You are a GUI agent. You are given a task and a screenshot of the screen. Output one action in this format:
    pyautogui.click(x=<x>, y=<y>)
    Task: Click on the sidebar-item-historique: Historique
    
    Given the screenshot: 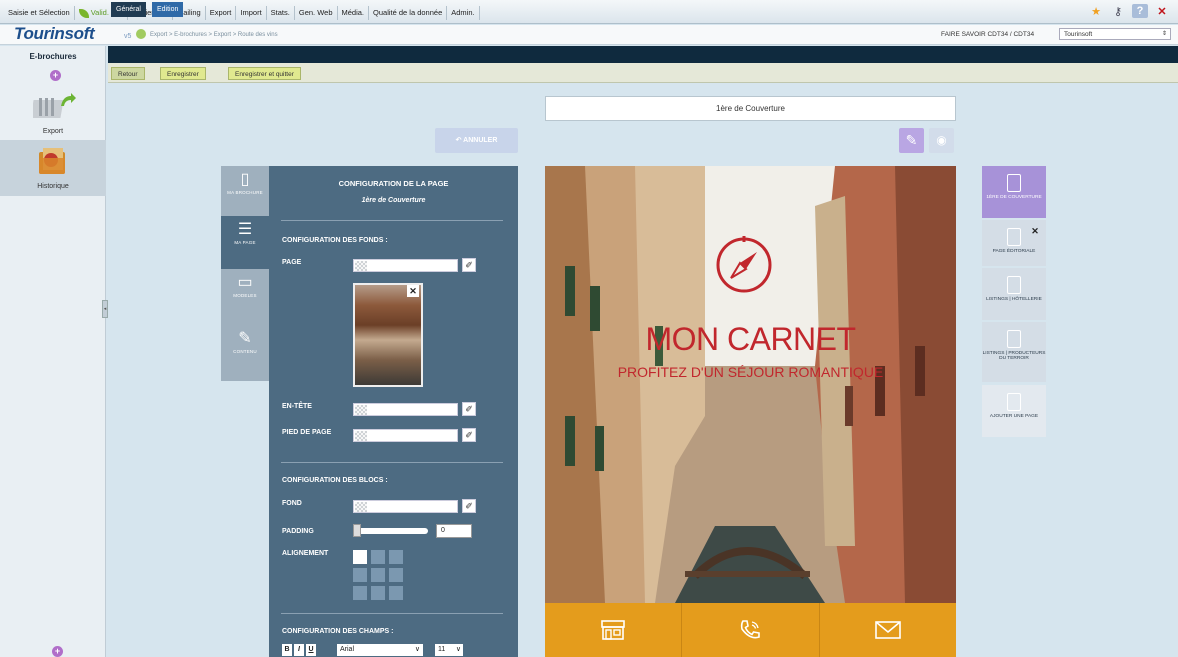 What is the action you would take?
    pyautogui.click(x=53, y=168)
    